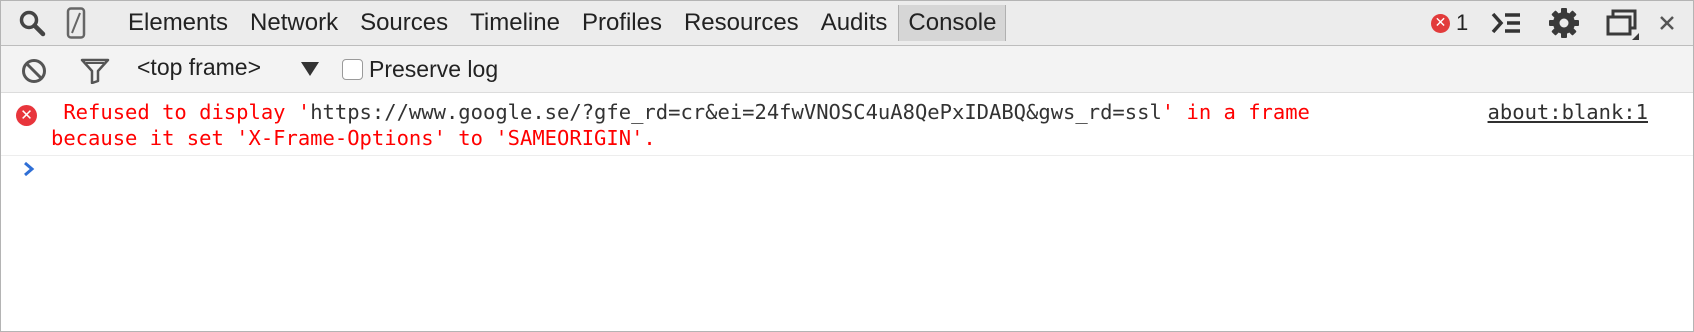  Describe the element at coordinates (95, 71) in the screenshot. I see `filter-icon` at that location.